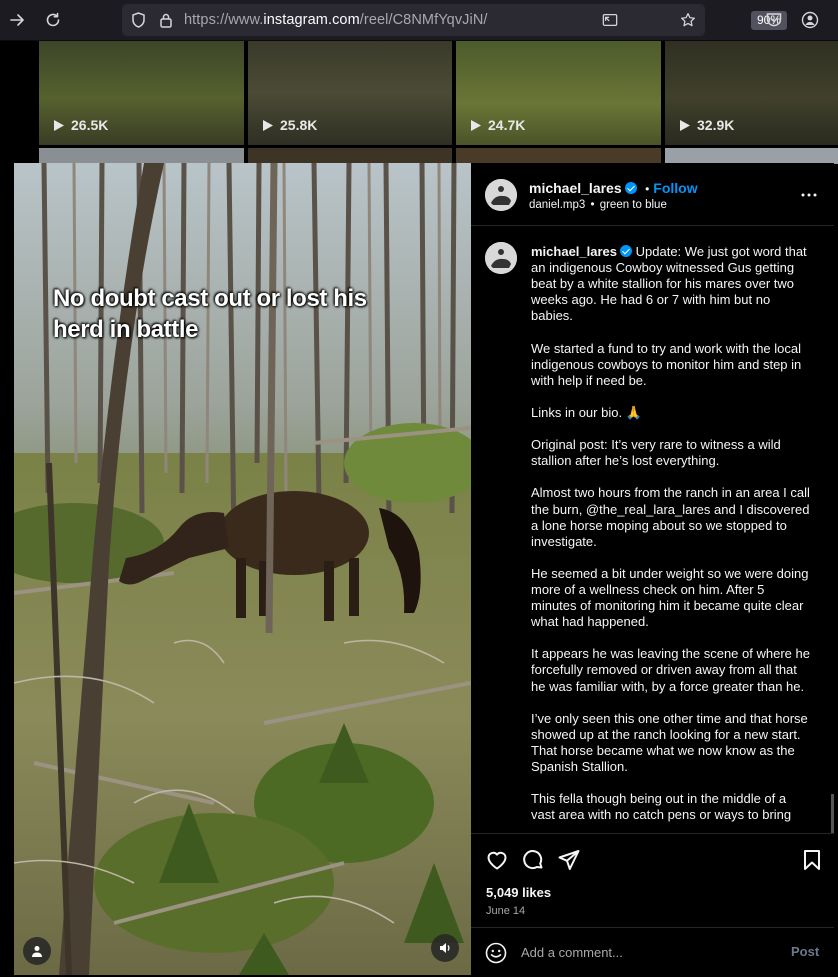  What do you see at coordinates (706, 125) in the screenshot?
I see `view-count: 32.9K` at bounding box center [706, 125].